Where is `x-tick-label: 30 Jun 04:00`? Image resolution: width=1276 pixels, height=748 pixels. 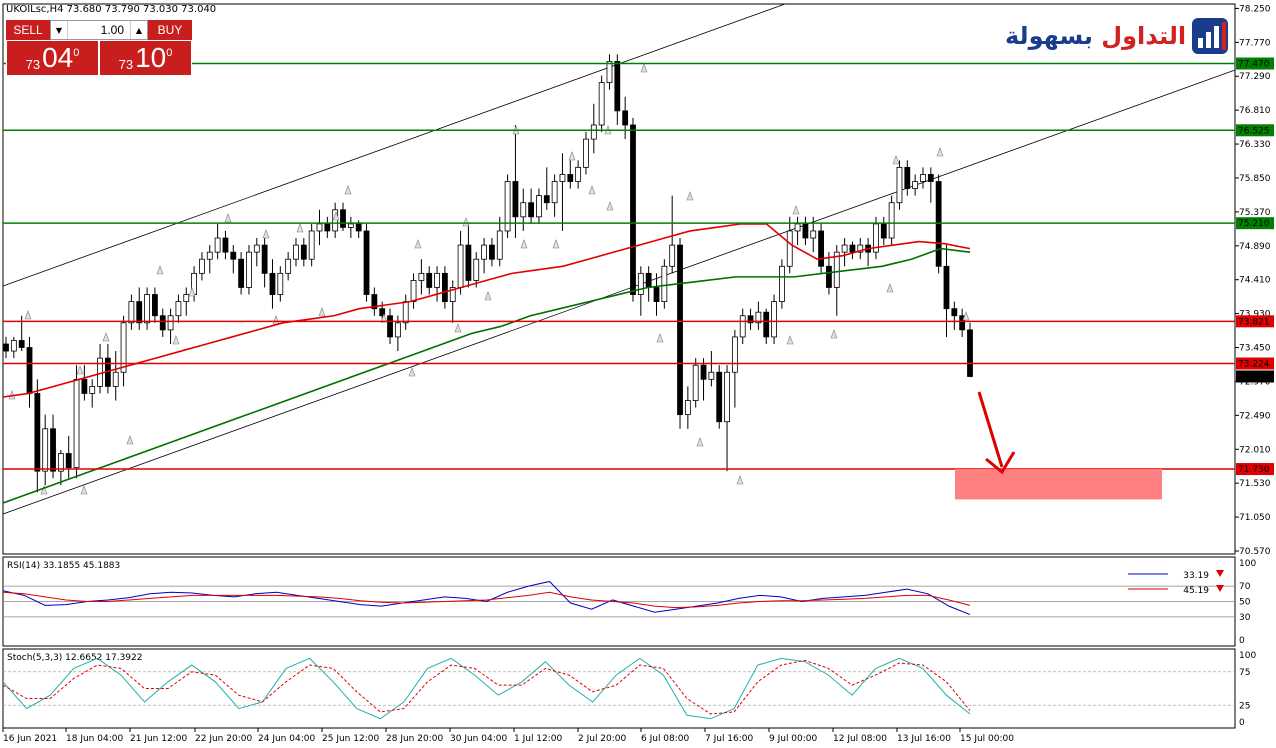
x-tick-label: 30 Jun 04:00 is located at coordinates (478, 739).